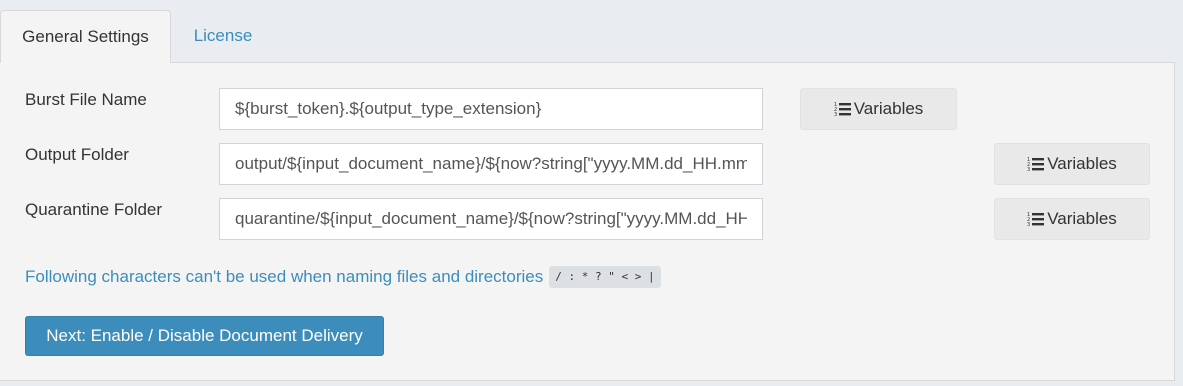 The width and height of the screenshot is (1183, 386). I want to click on output-folder-label: Output Folder, so click(77, 154).